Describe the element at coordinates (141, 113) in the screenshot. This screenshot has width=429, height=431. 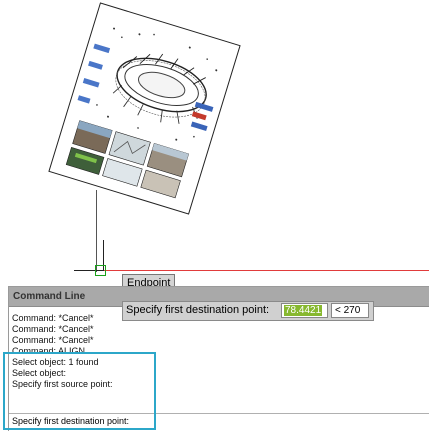
I see `stadium-drawing` at that location.